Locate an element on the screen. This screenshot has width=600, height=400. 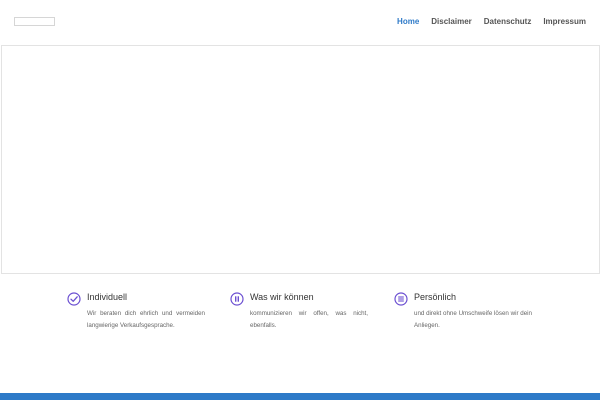
nav-item-datenschutz: Datenschutz is located at coordinates (508, 21).